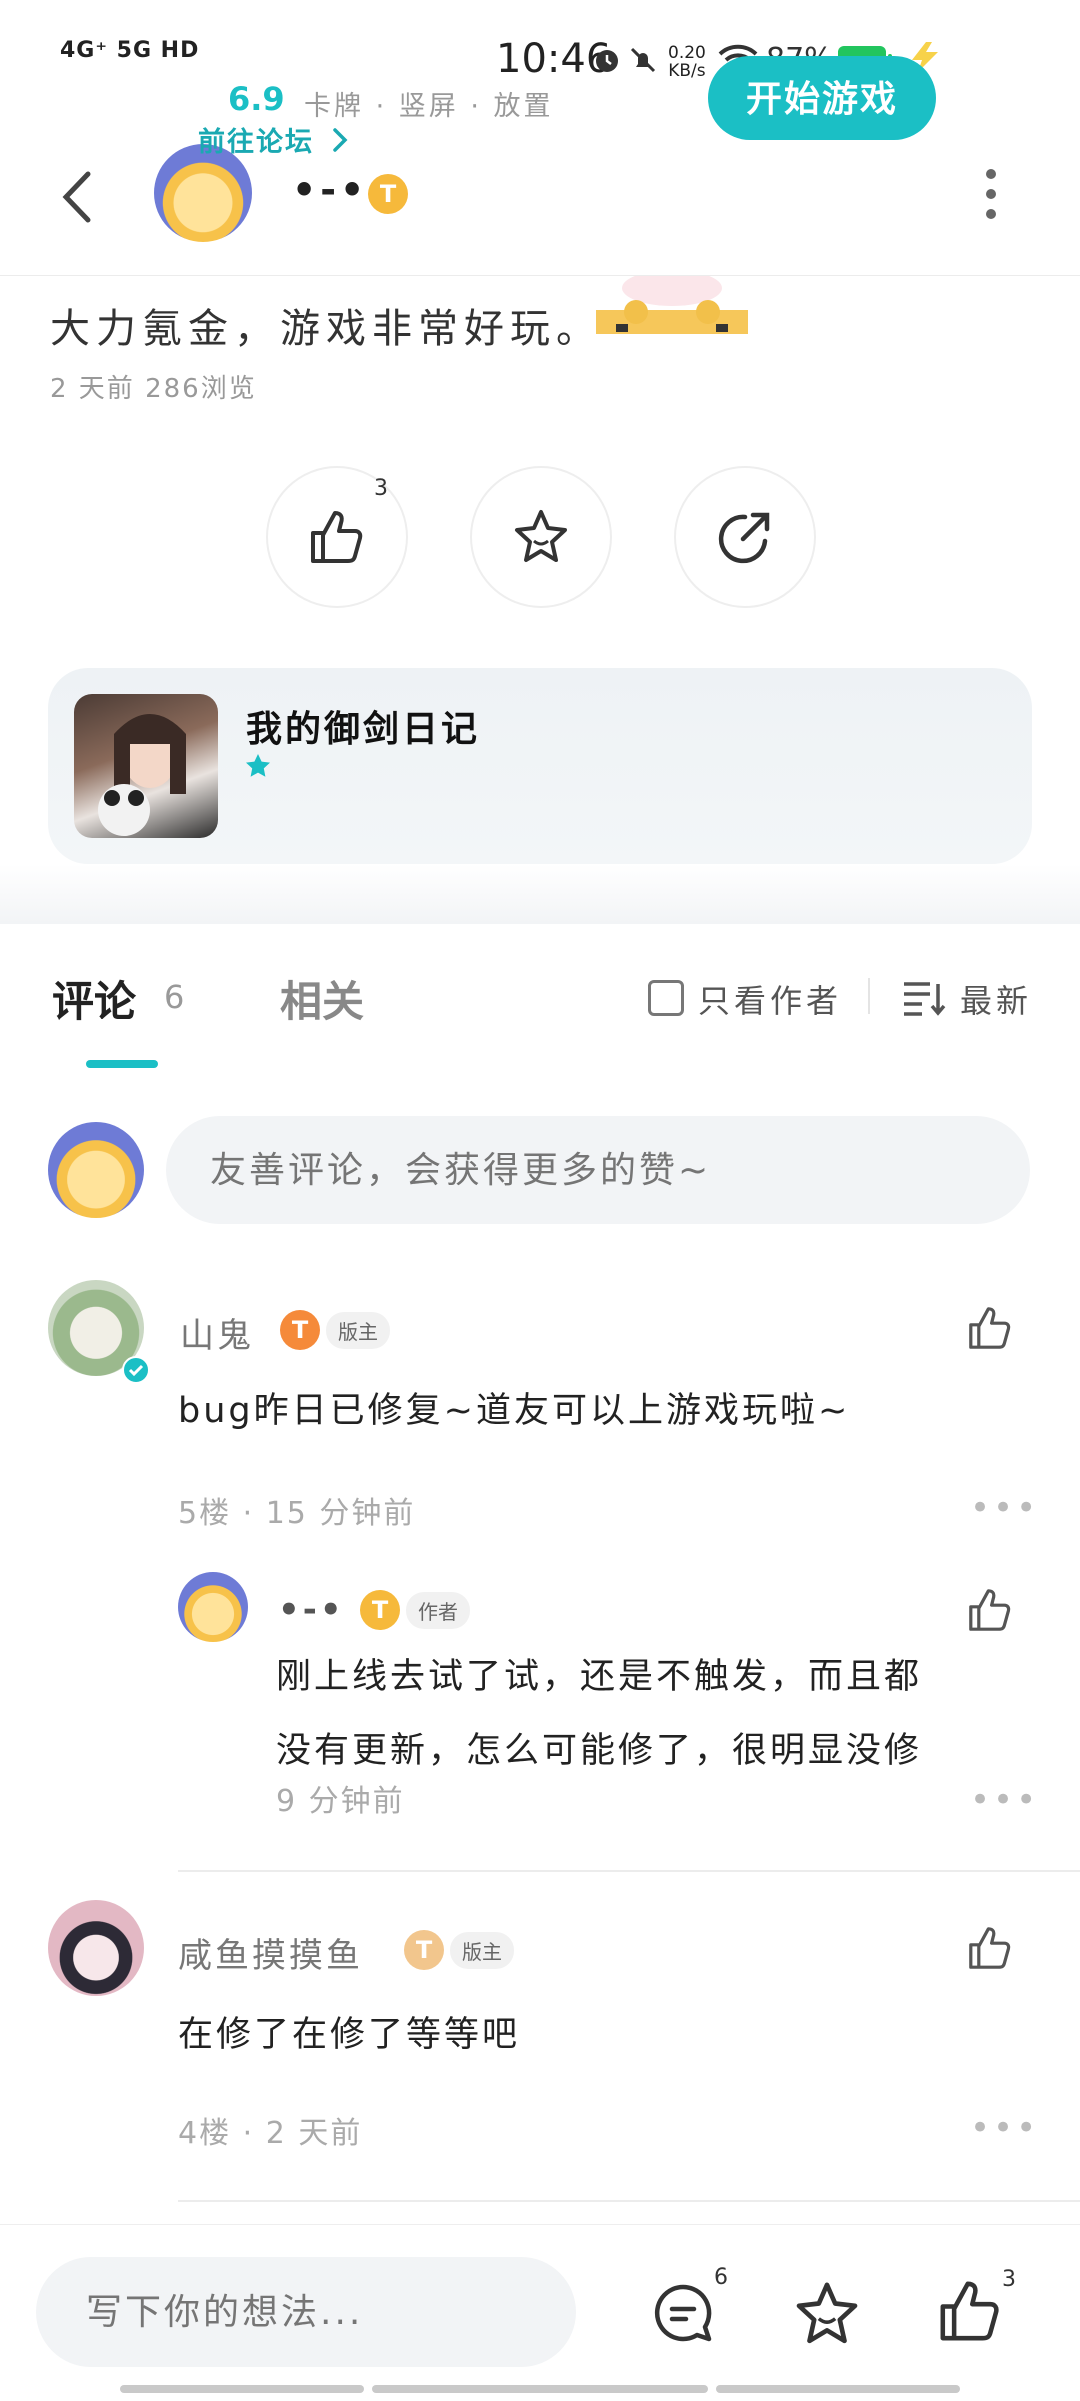  What do you see at coordinates (122, 1064) in the screenshot?
I see `tab-indicator` at bounding box center [122, 1064].